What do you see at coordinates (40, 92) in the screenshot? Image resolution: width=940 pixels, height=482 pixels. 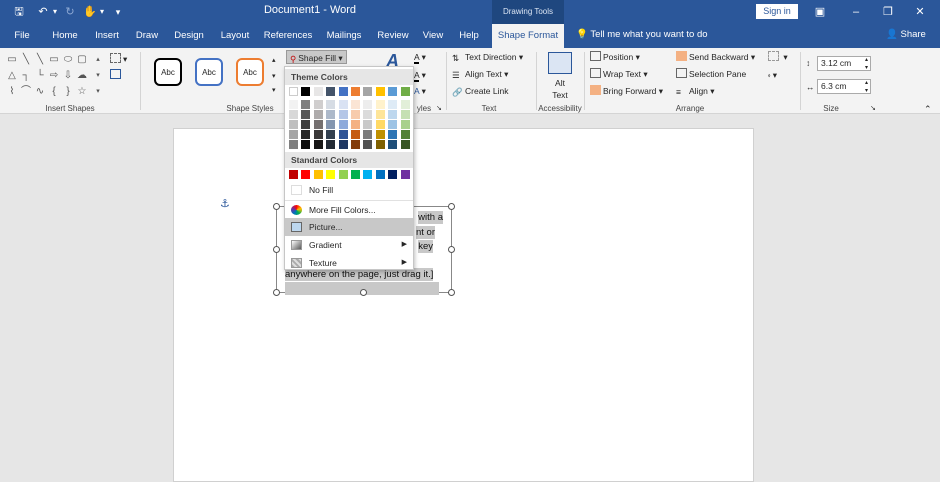 I see `curve-shape-icon: ∿` at bounding box center [40, 92].